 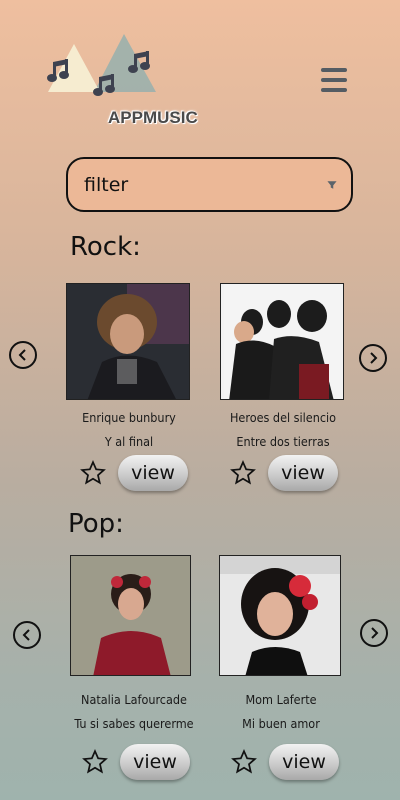 What do you see at coordinates (205, 184) in the screenshot?
I see `filter-input` at bounding box center [205, 184].